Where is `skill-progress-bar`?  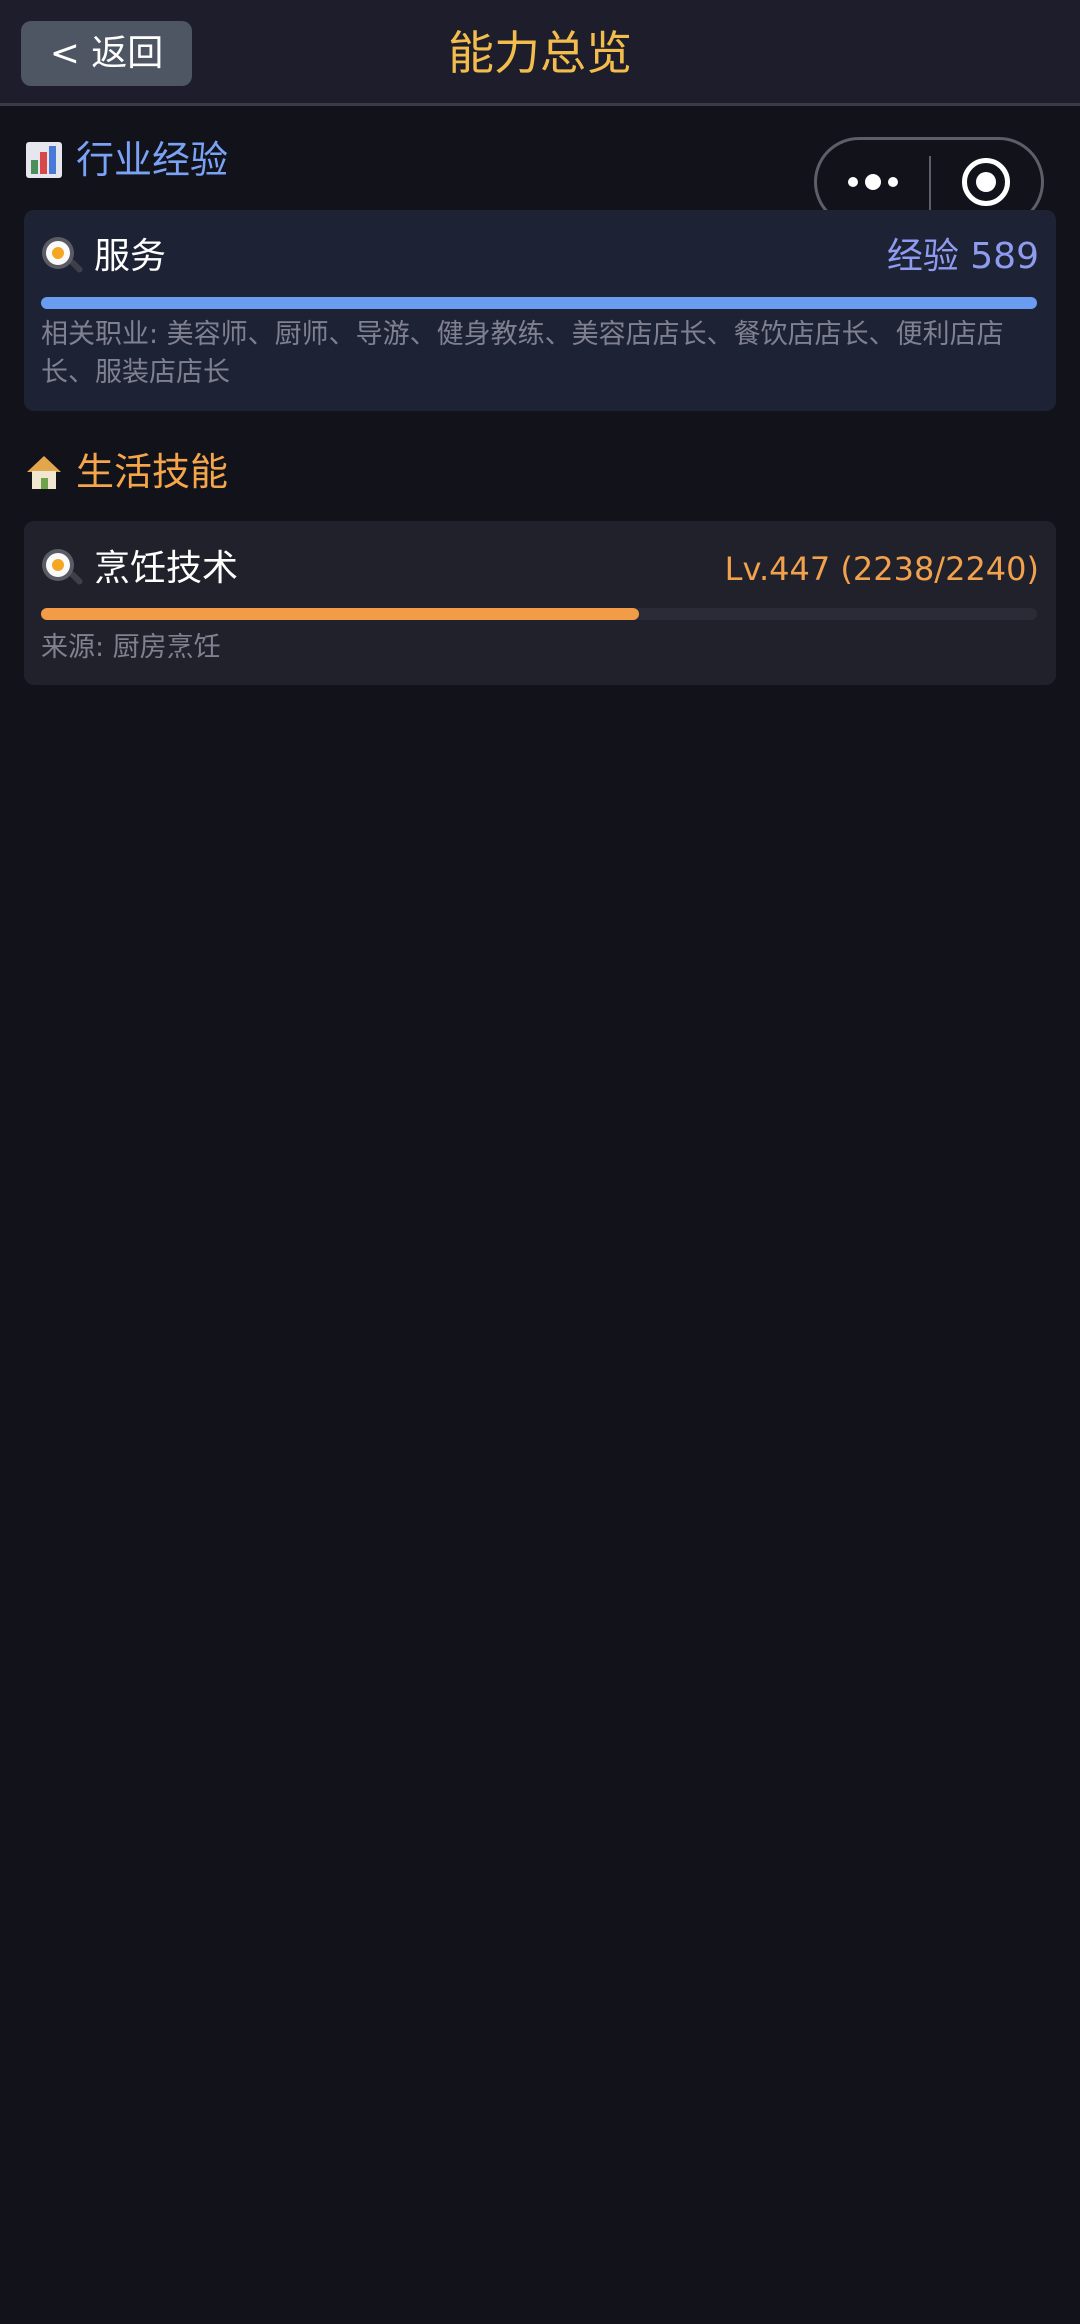 skill-progress-bar is located at coordinates (539, 614).